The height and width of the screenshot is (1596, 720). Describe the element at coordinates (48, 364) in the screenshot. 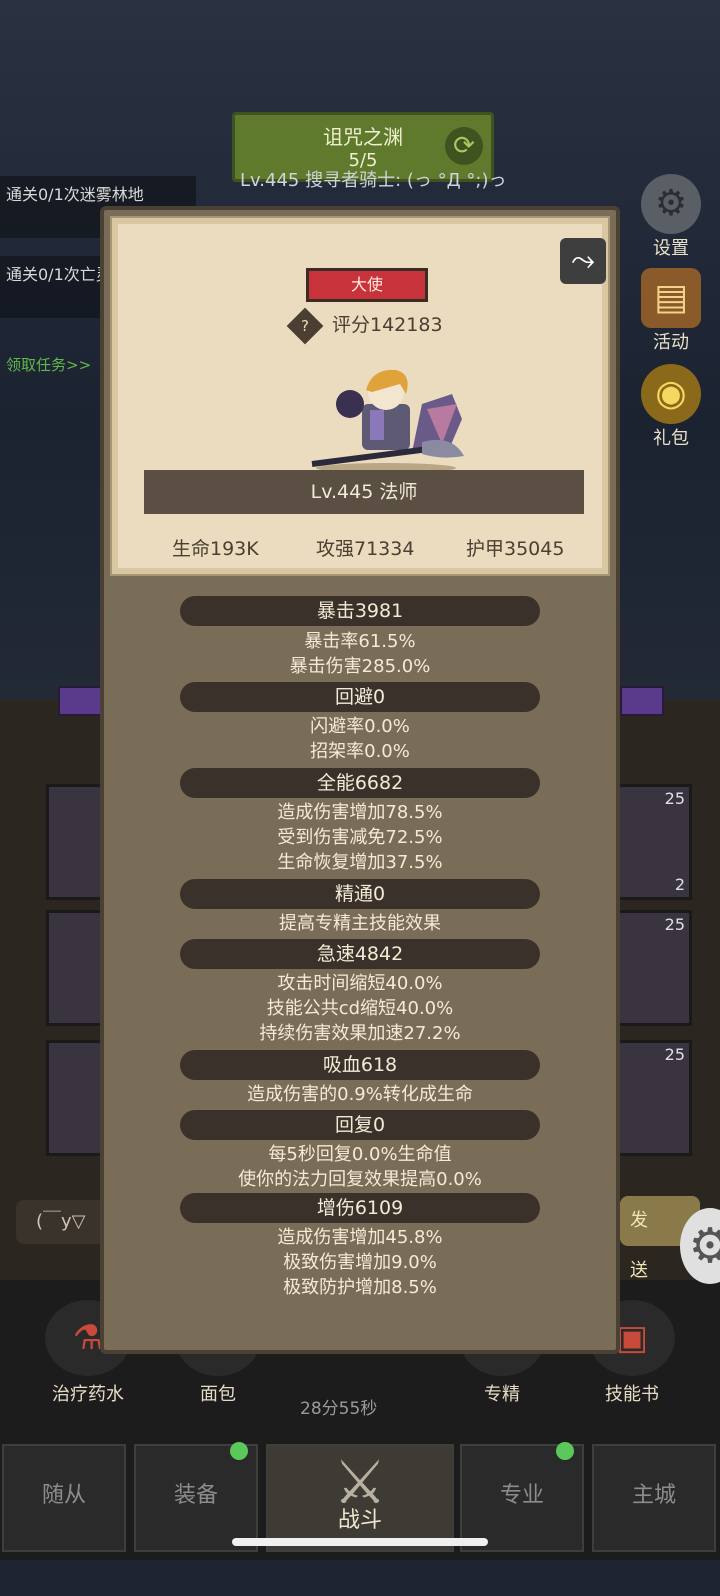

I see `claim-quest-link: 领取任务>>` at that location.